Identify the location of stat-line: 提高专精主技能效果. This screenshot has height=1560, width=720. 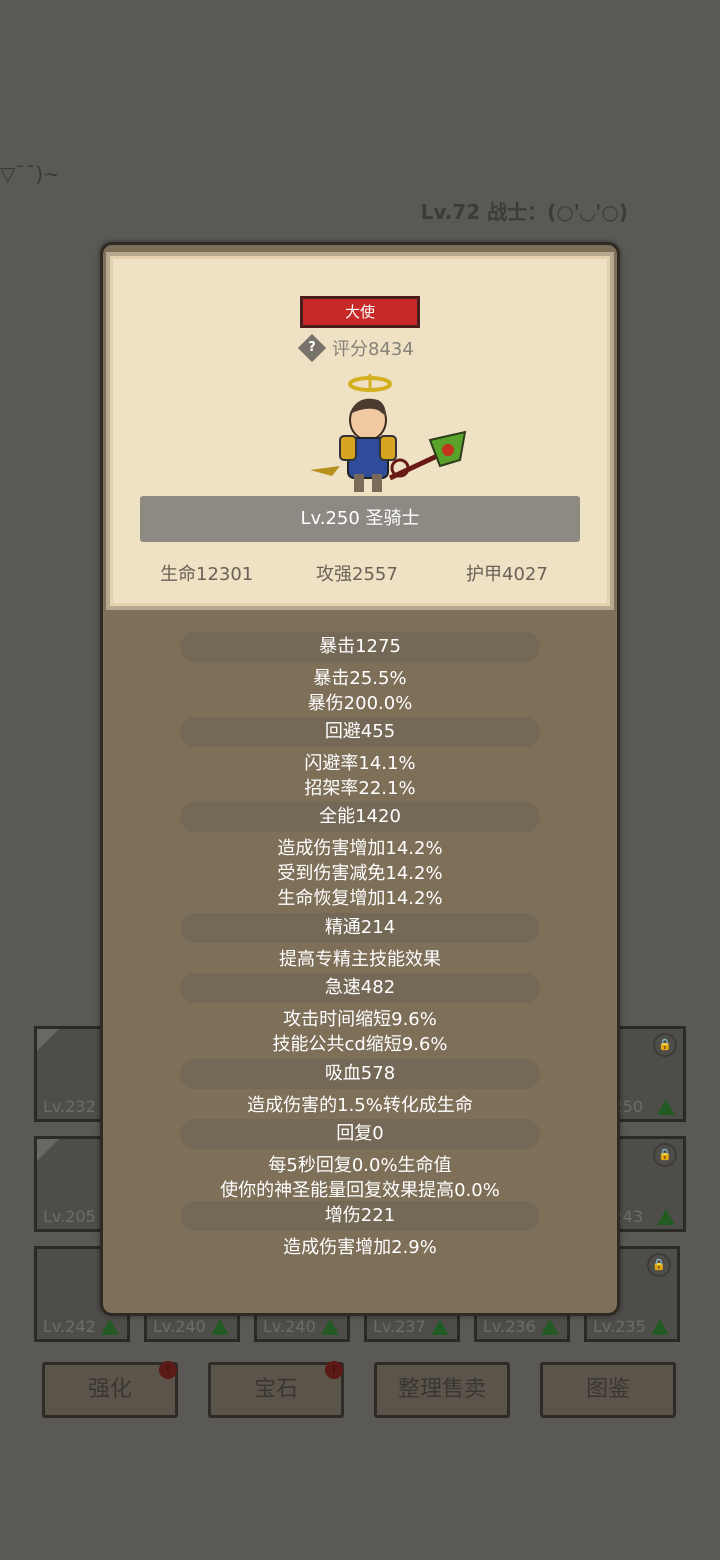
(360, 959).